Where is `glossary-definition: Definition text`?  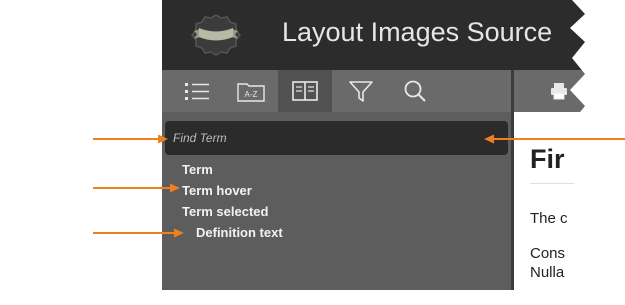
glossary-definition: Definition text is located at coordinates (239, 232).